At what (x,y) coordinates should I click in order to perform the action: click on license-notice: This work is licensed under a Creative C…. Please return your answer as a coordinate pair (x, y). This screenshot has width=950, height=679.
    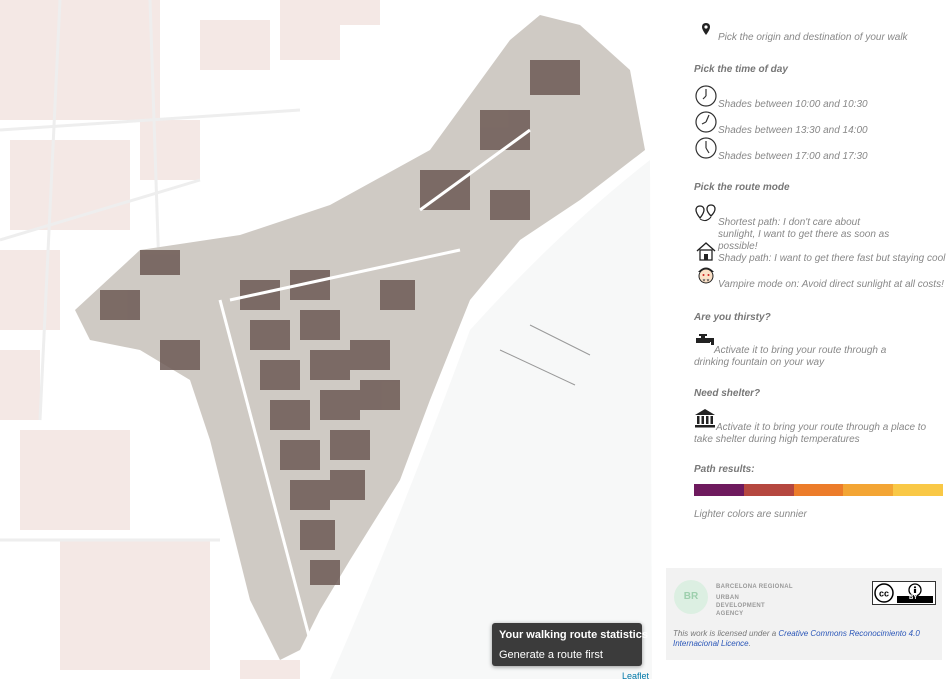
    Looking at the image, I should click on (804, 639).